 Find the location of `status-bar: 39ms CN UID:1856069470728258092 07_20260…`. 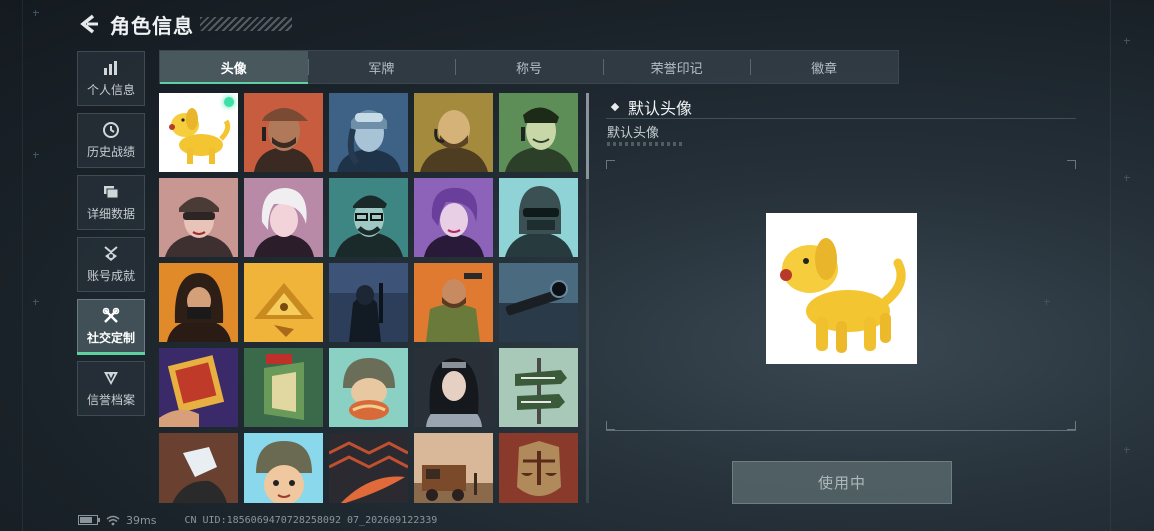

status-bar: 39ms CN UID:1856069470728258092 07_20260… is located at coordinates (257, 520).